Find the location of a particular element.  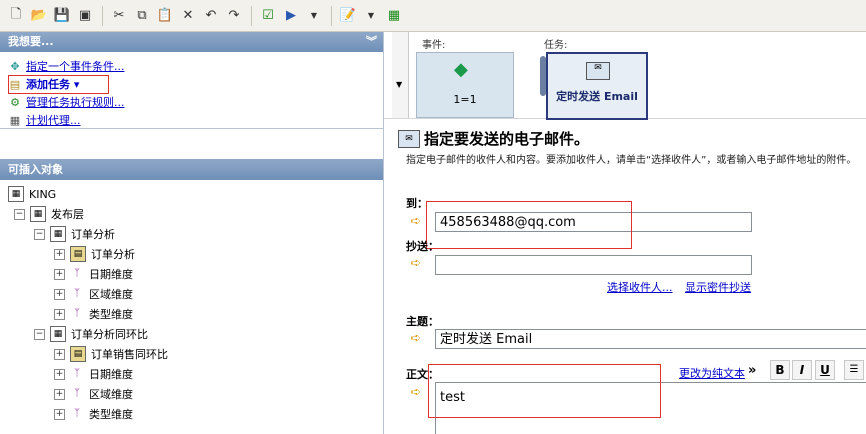

collapse-icon: ︾ is located at coordinates (371, 42).